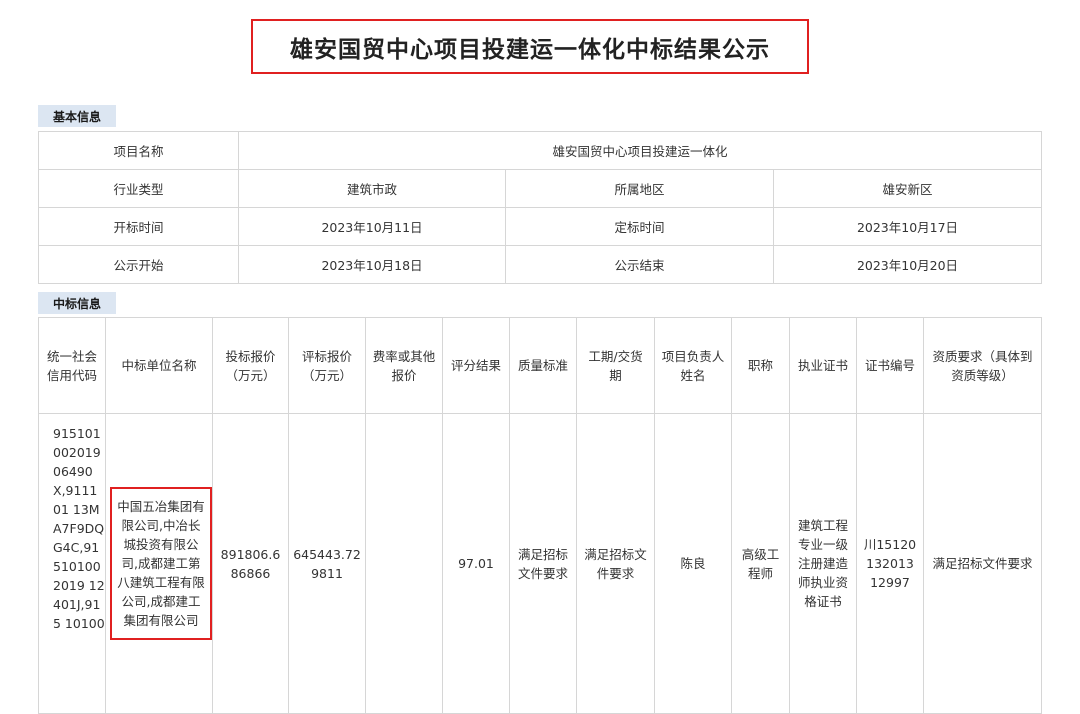  I want to click on title-cell: 高级工程师, so click(760, 563).